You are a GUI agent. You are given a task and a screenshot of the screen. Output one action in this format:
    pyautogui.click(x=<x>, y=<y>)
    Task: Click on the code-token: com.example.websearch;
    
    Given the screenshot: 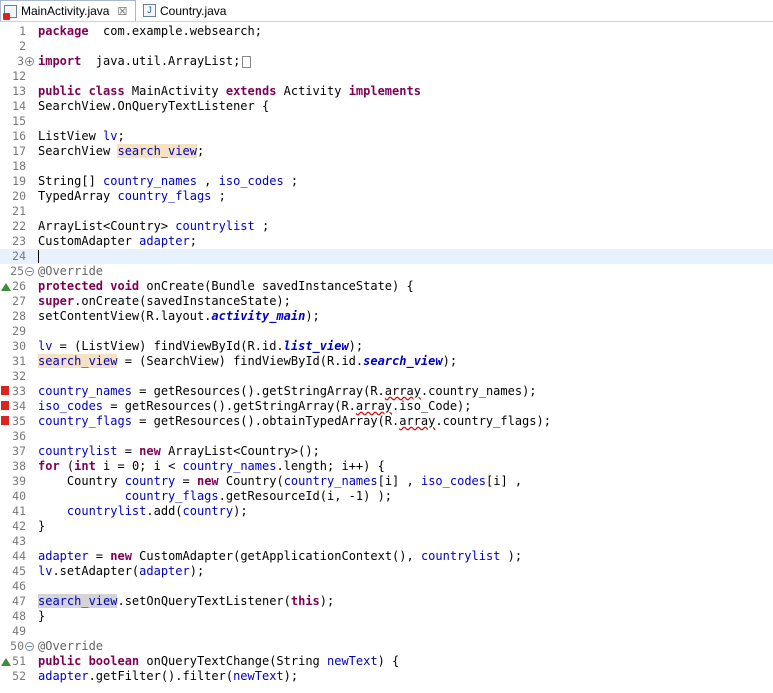 What is the action you would take?
    pyautogui.click(x=175, y=31)
    